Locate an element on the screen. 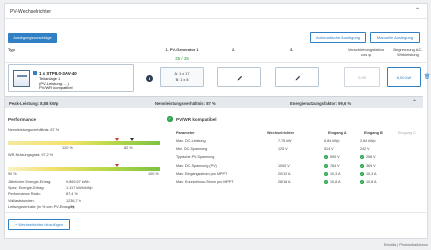  manual-design-button: Manuelle Auslegung is located at coordinates (395, 37).